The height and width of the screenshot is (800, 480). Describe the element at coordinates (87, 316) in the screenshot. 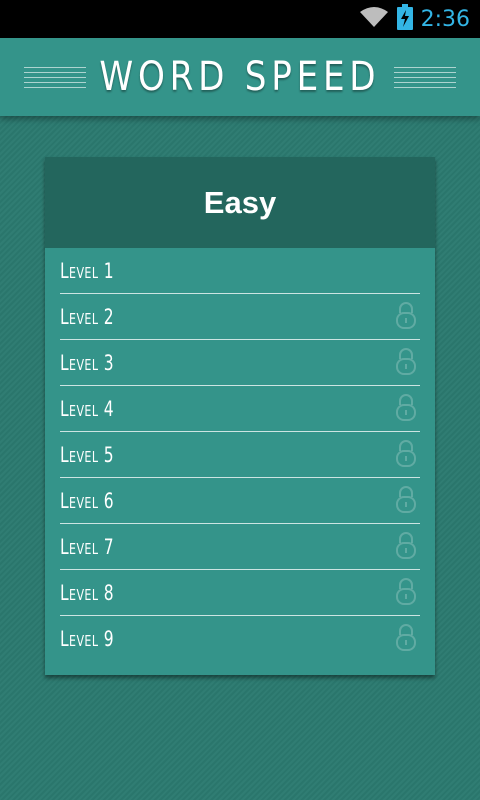

I see `level-label: Level 2` at that location.